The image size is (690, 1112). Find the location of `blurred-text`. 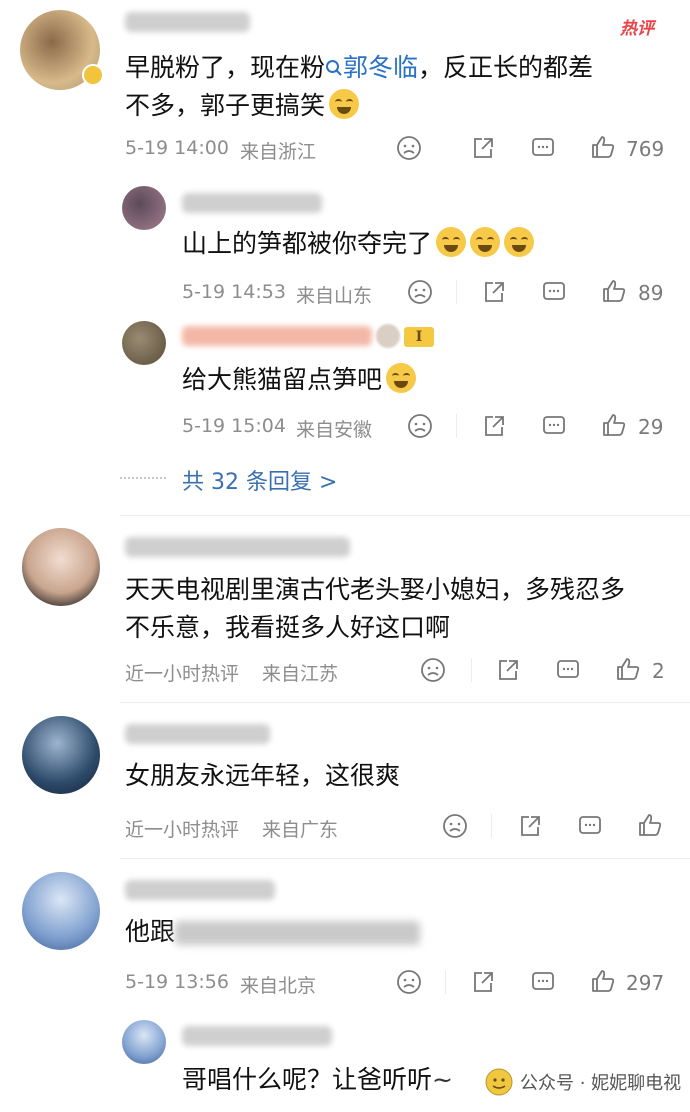

blurred-text is located at coordinates (298, 933).